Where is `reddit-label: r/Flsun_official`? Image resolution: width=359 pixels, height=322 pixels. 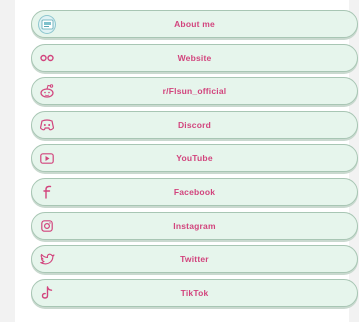
reddit-label: r/Flsun_official is located at coordinates (194, 91).